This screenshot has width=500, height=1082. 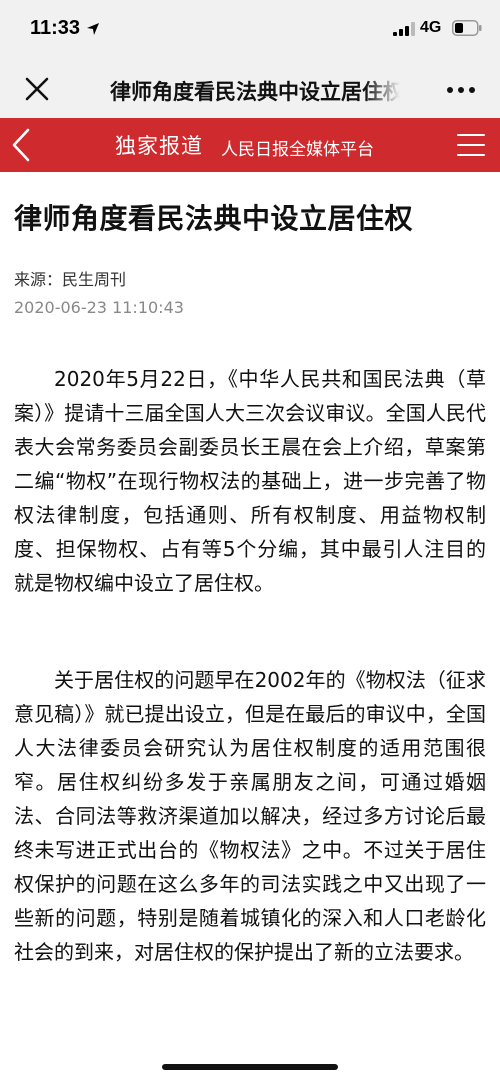 What do you see at coordinates (55, 28) in the screenshot?
I see `status-time: 11:33` at bounding box center [55, 28].